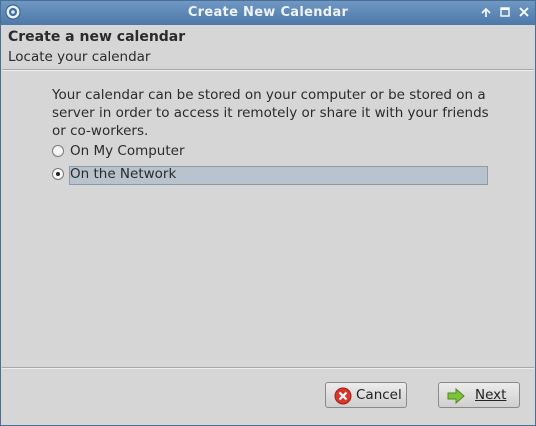  Describe the element at coordinates (486, 12) in the screenshot. I see `roll-up-icon` at that location.